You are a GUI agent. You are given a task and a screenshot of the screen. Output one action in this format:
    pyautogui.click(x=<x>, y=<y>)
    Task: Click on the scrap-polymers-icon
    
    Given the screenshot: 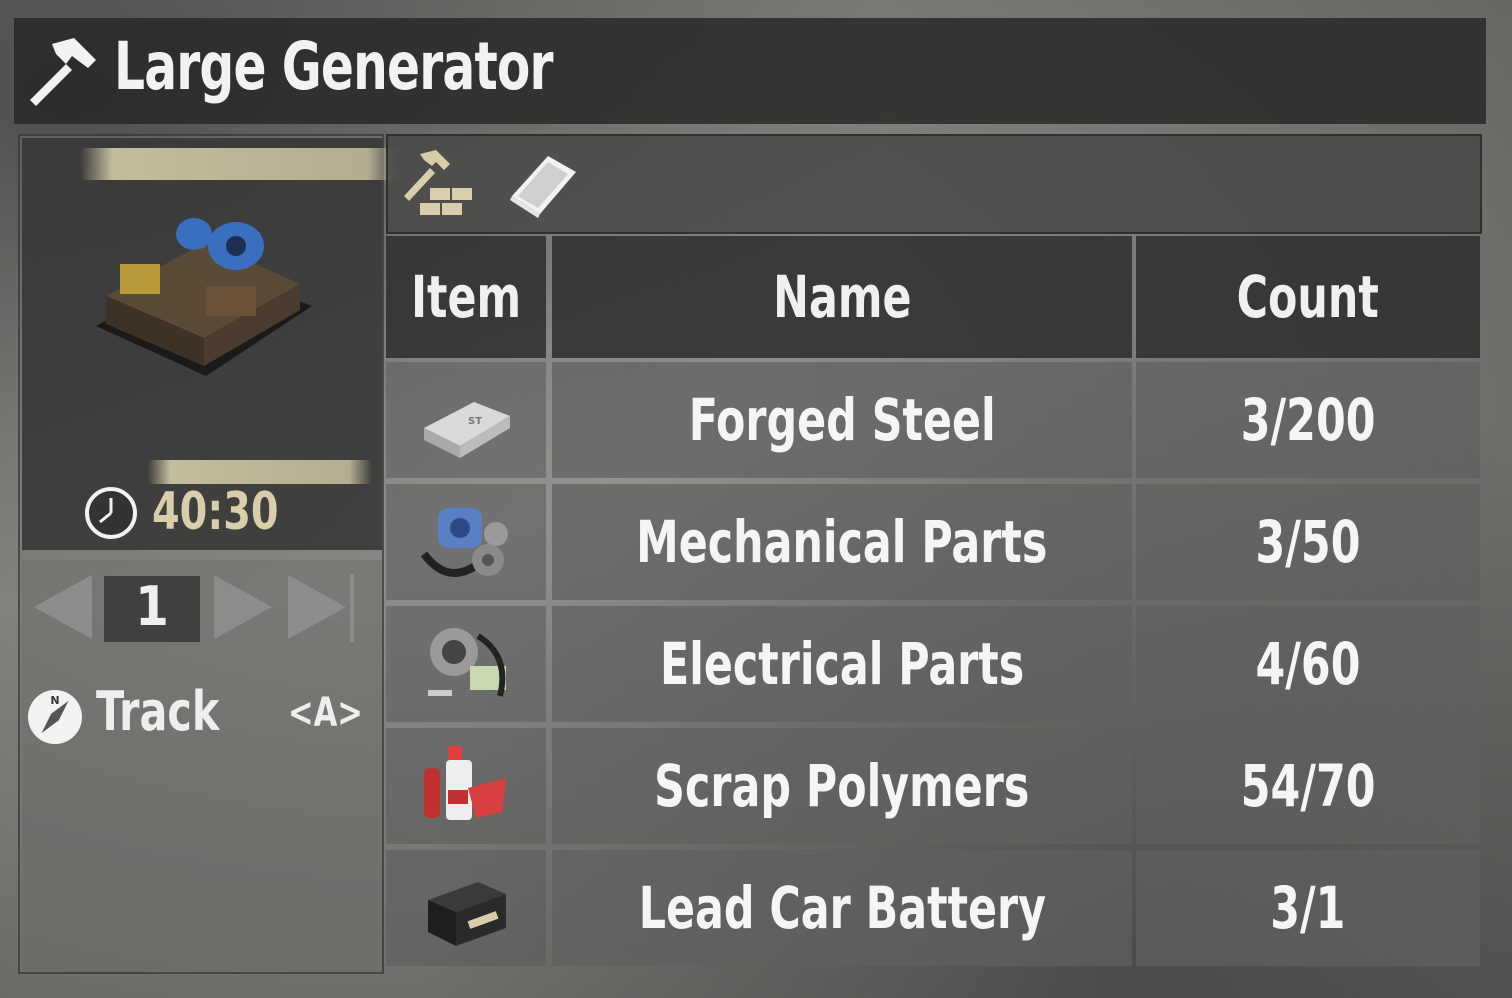 What is the action you would take?
    pyautogui.click(x=465, y=783)
    